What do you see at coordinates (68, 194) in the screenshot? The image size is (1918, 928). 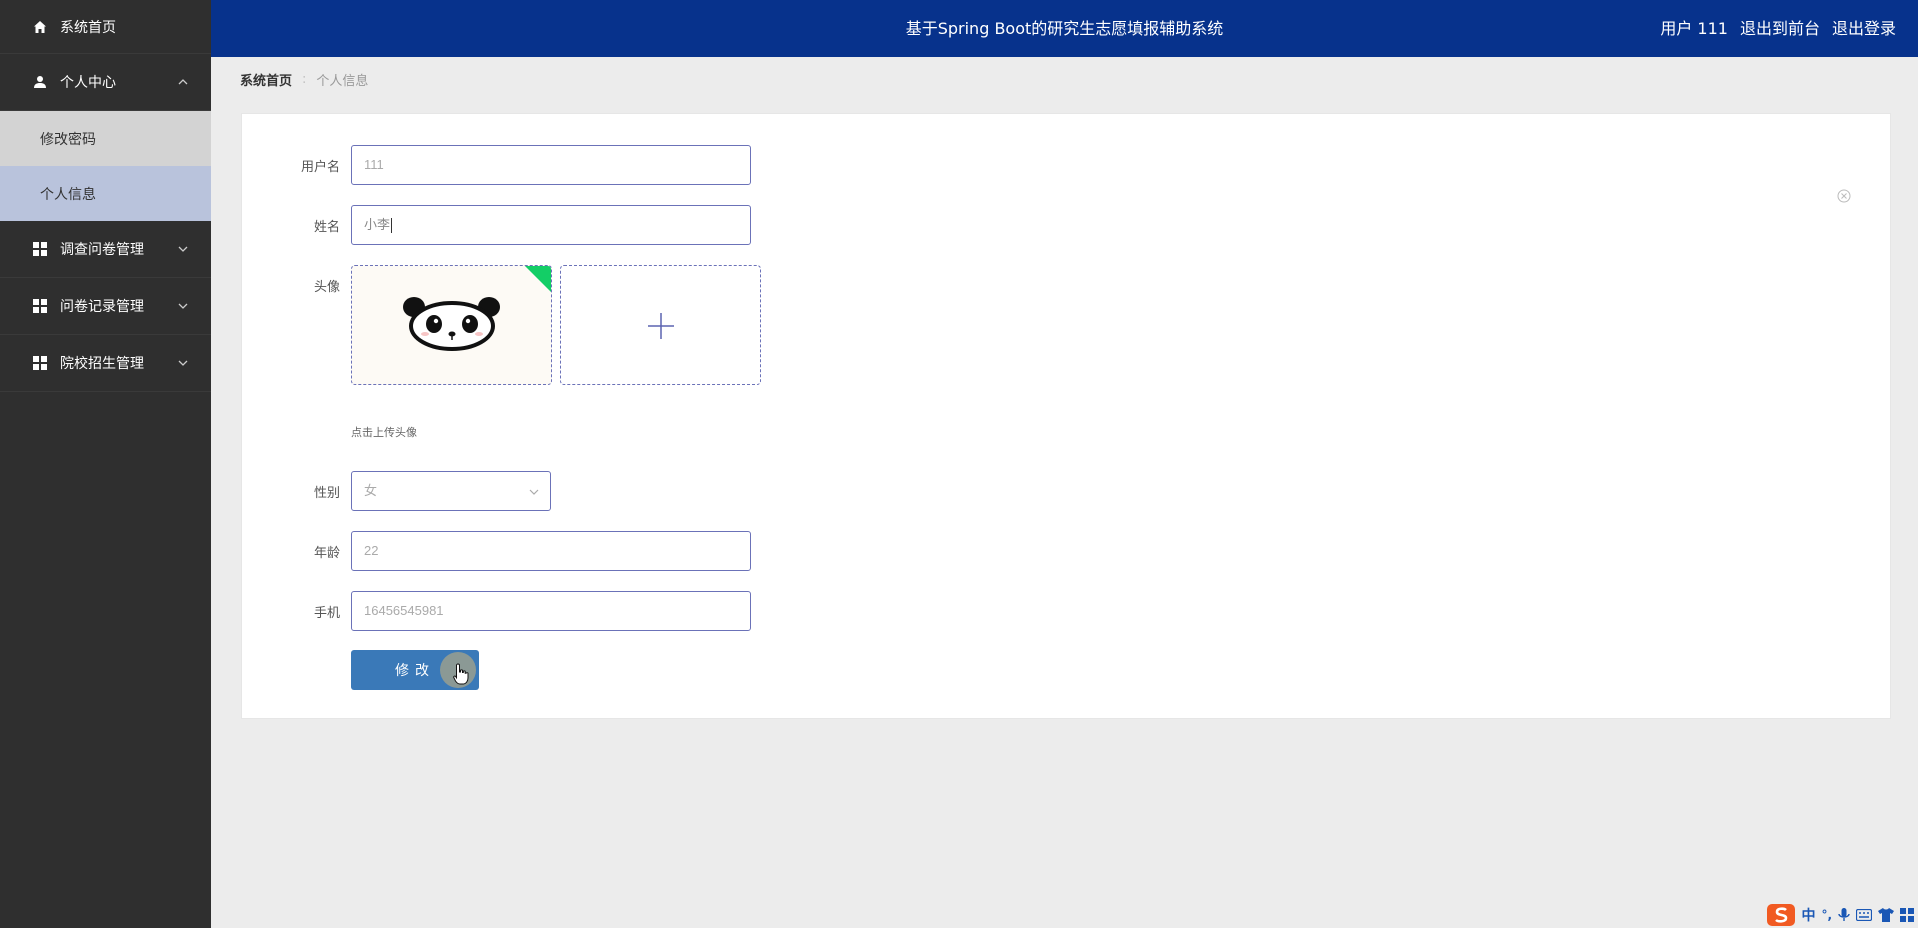 I see `sidebar-subitem-label: 个人信息` at bounding box center [68, 194].